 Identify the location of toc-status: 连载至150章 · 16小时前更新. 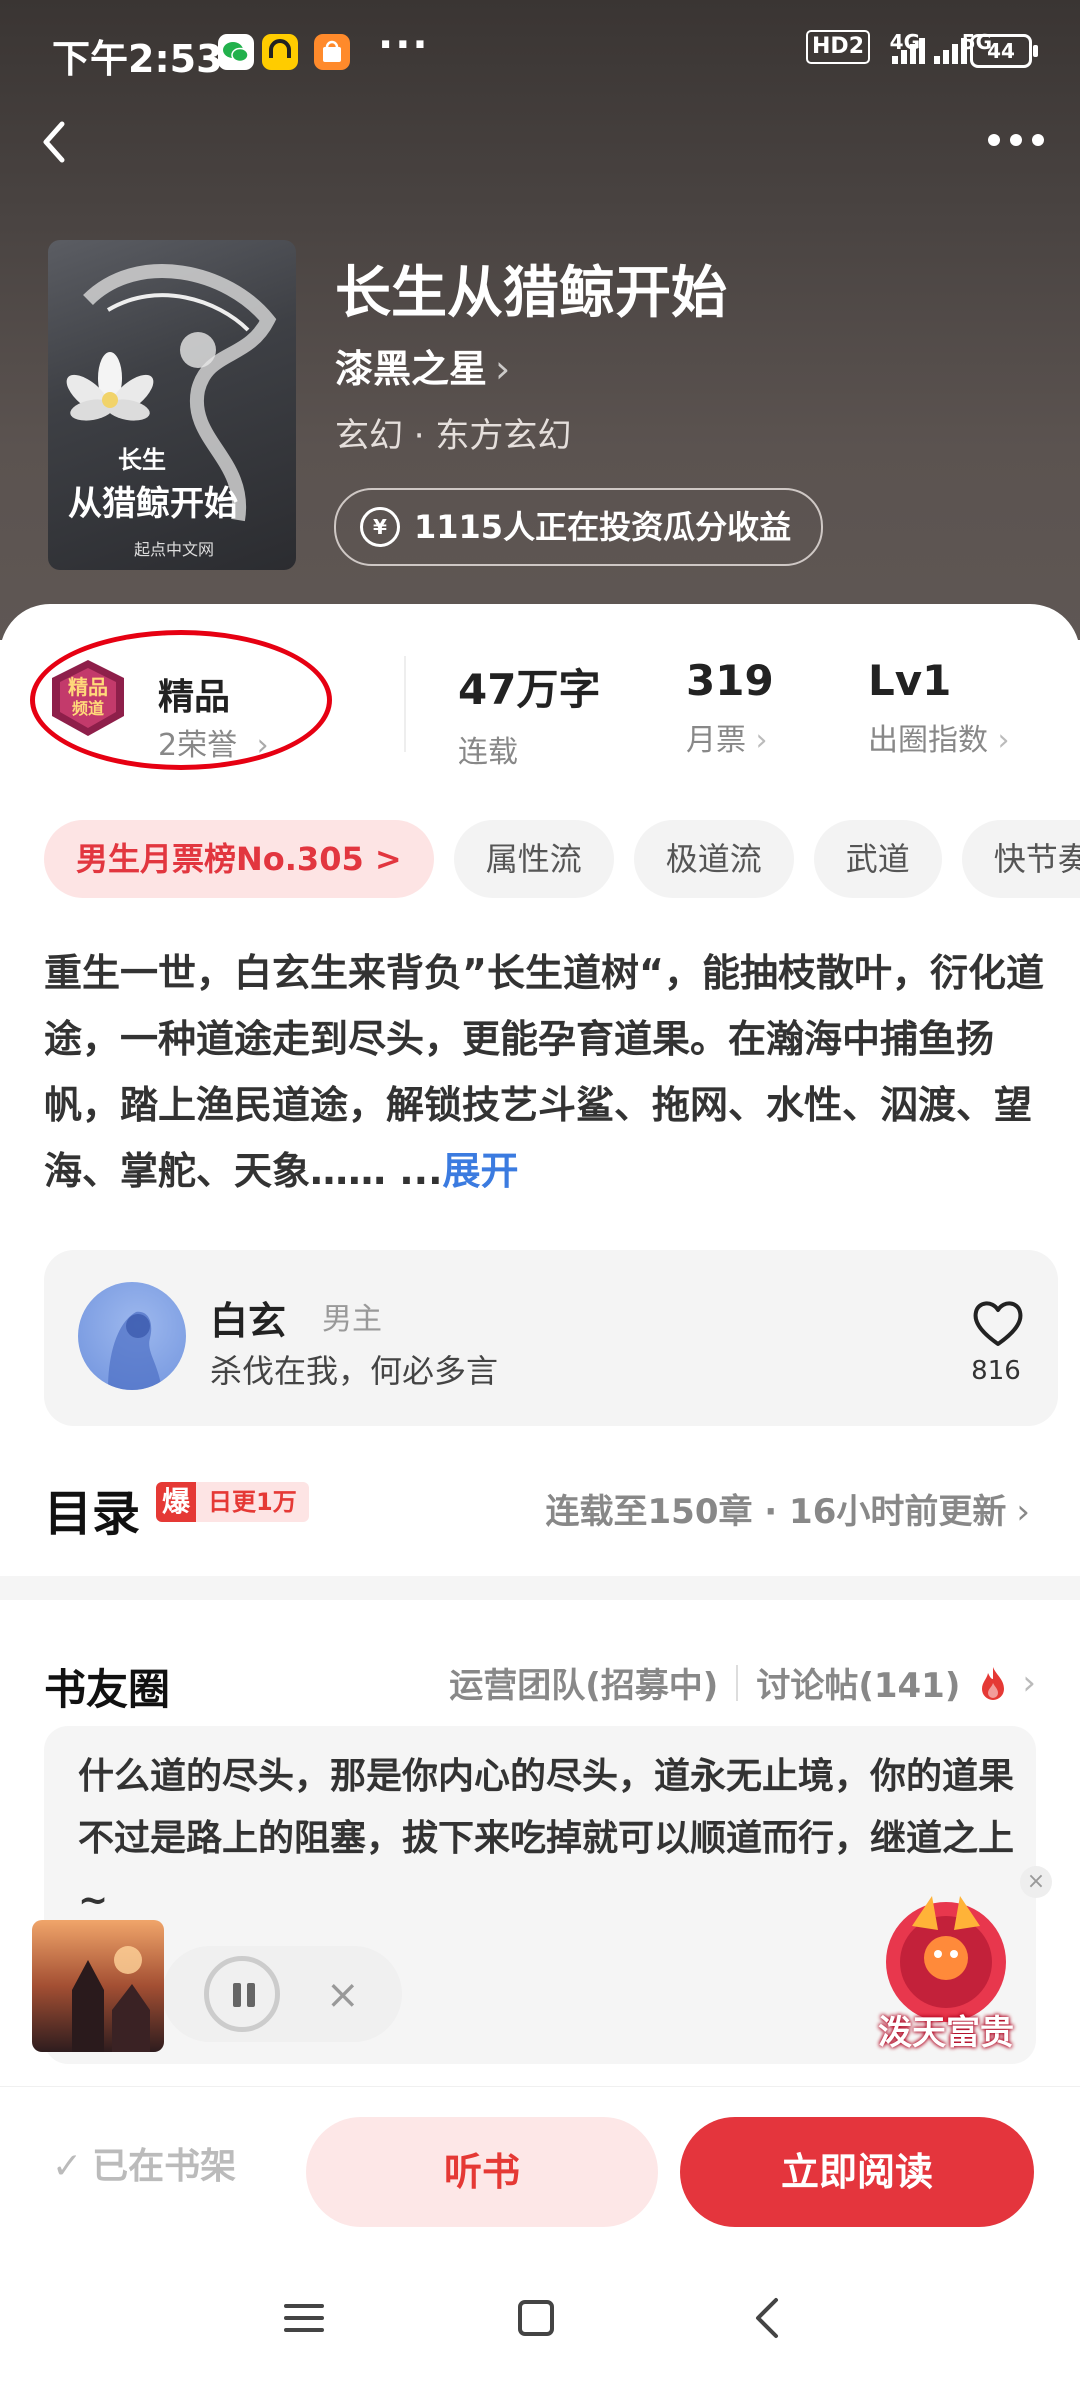
(776, 1512).